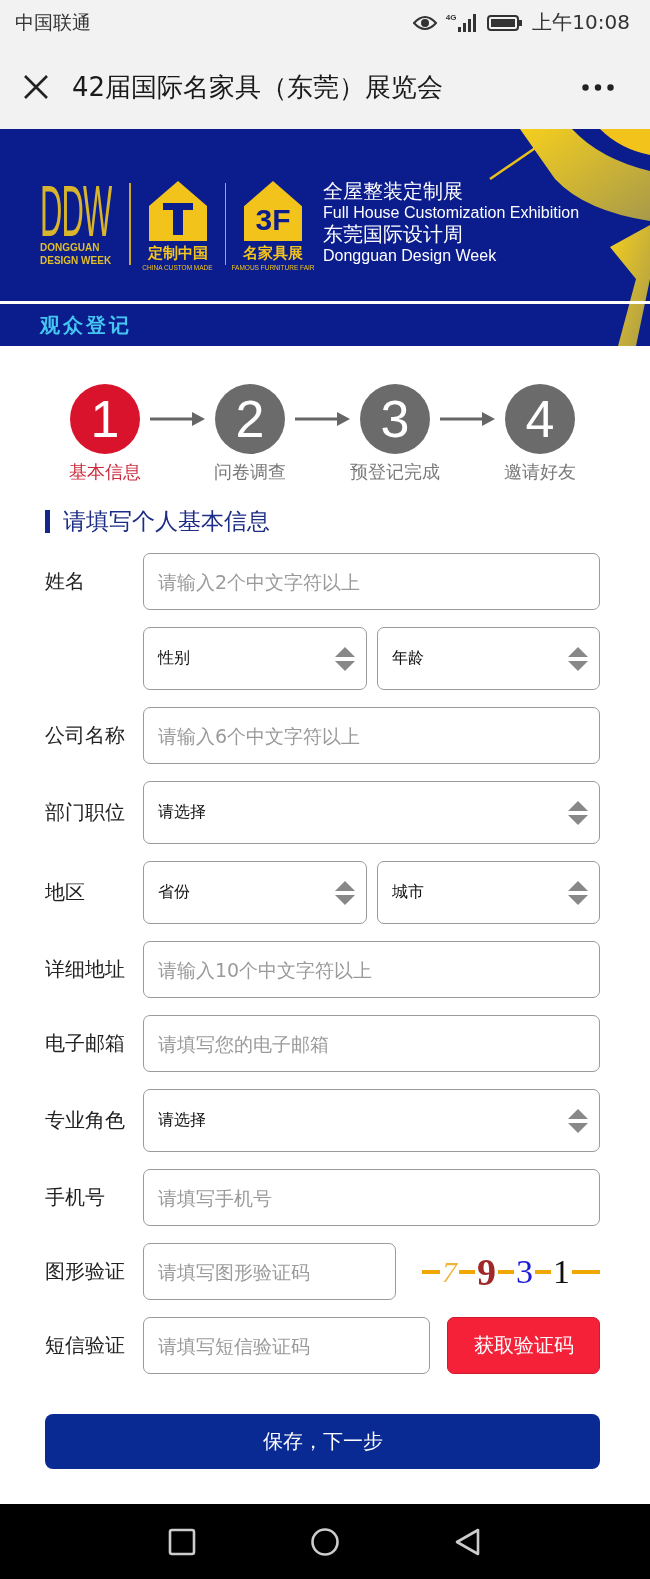 The width and height of the screenshot is (650, 1579). What do you see at coordinates (325, 1541) in the screenshot?
I see `circle-icon` at bounding box center [325, 1541].